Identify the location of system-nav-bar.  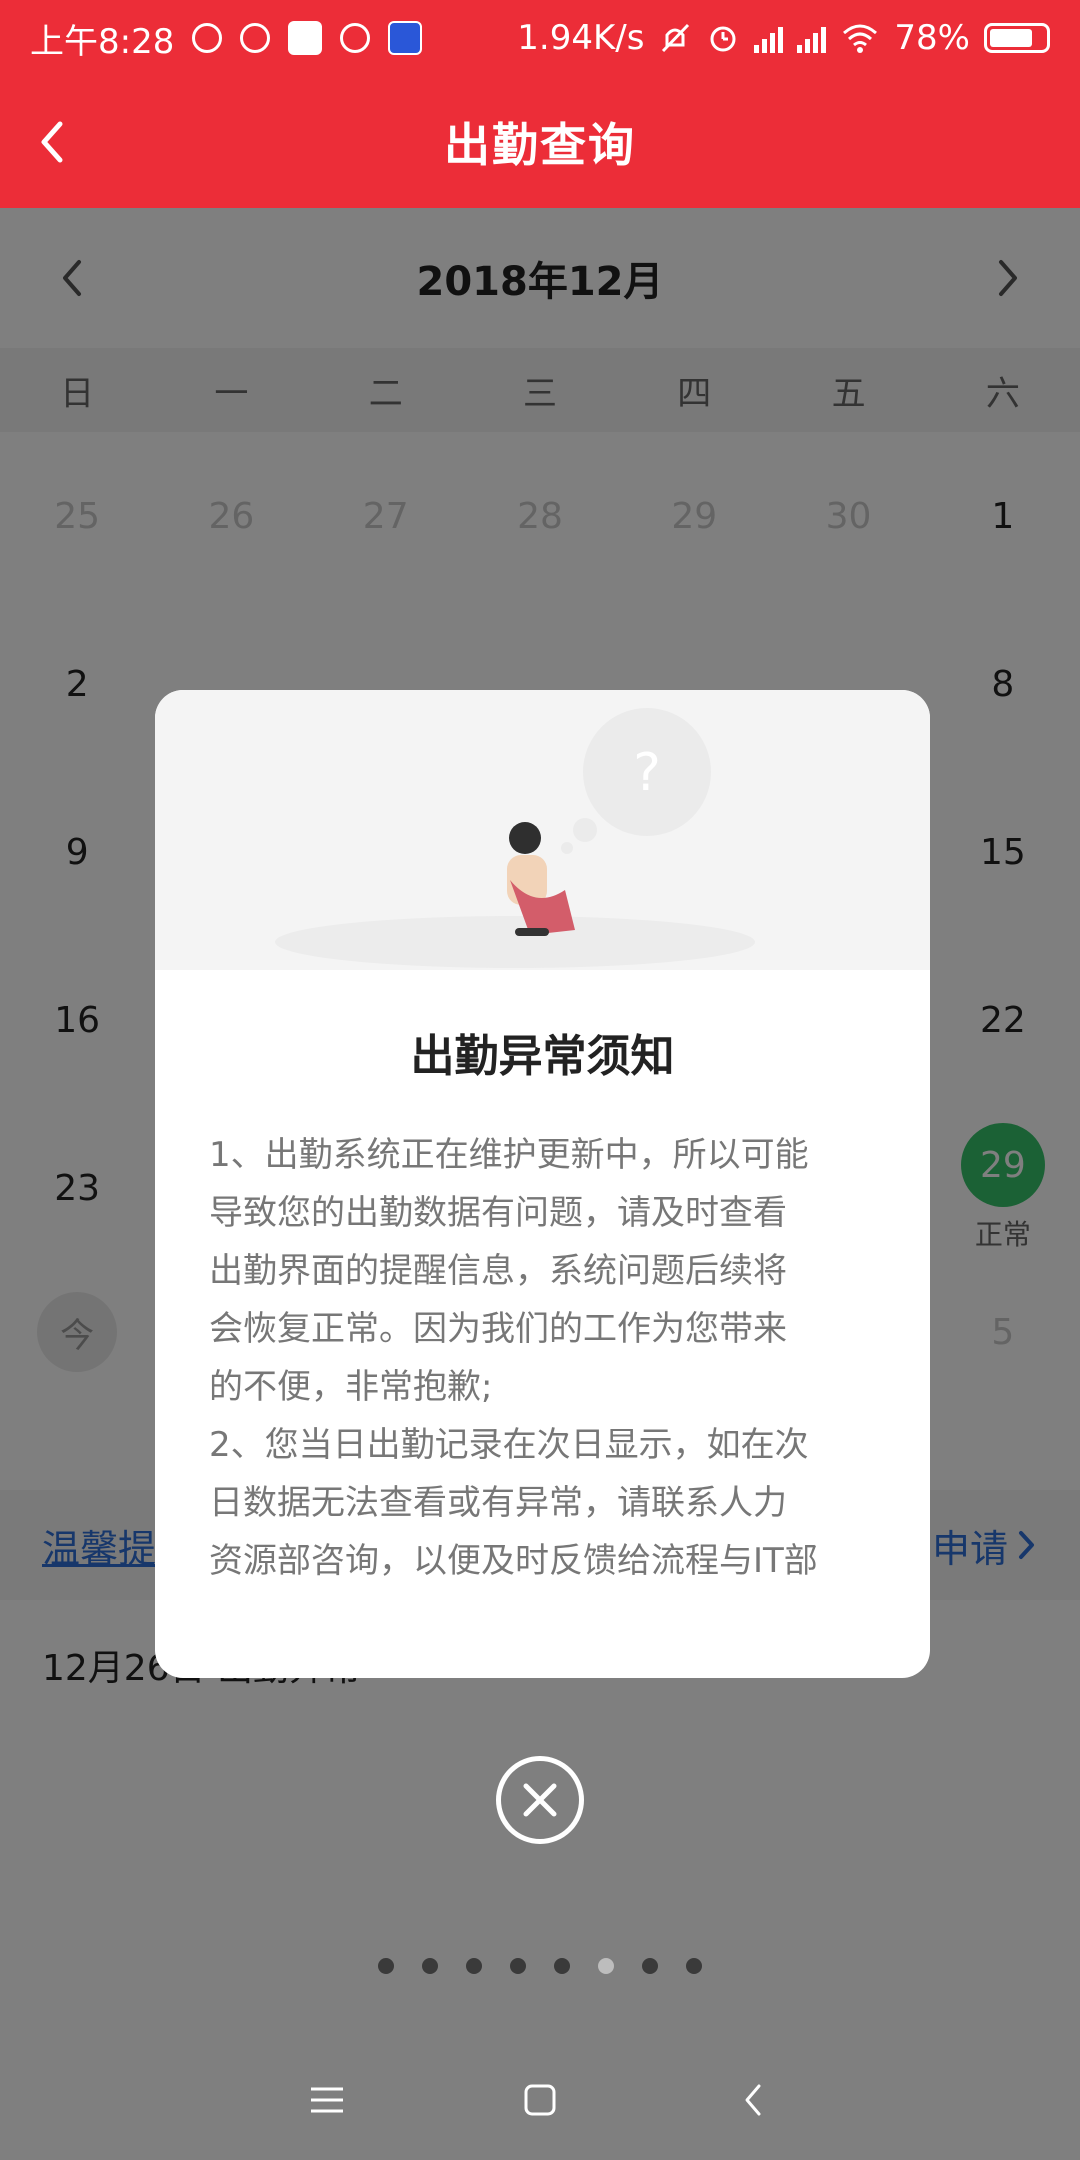
(540, 2100).